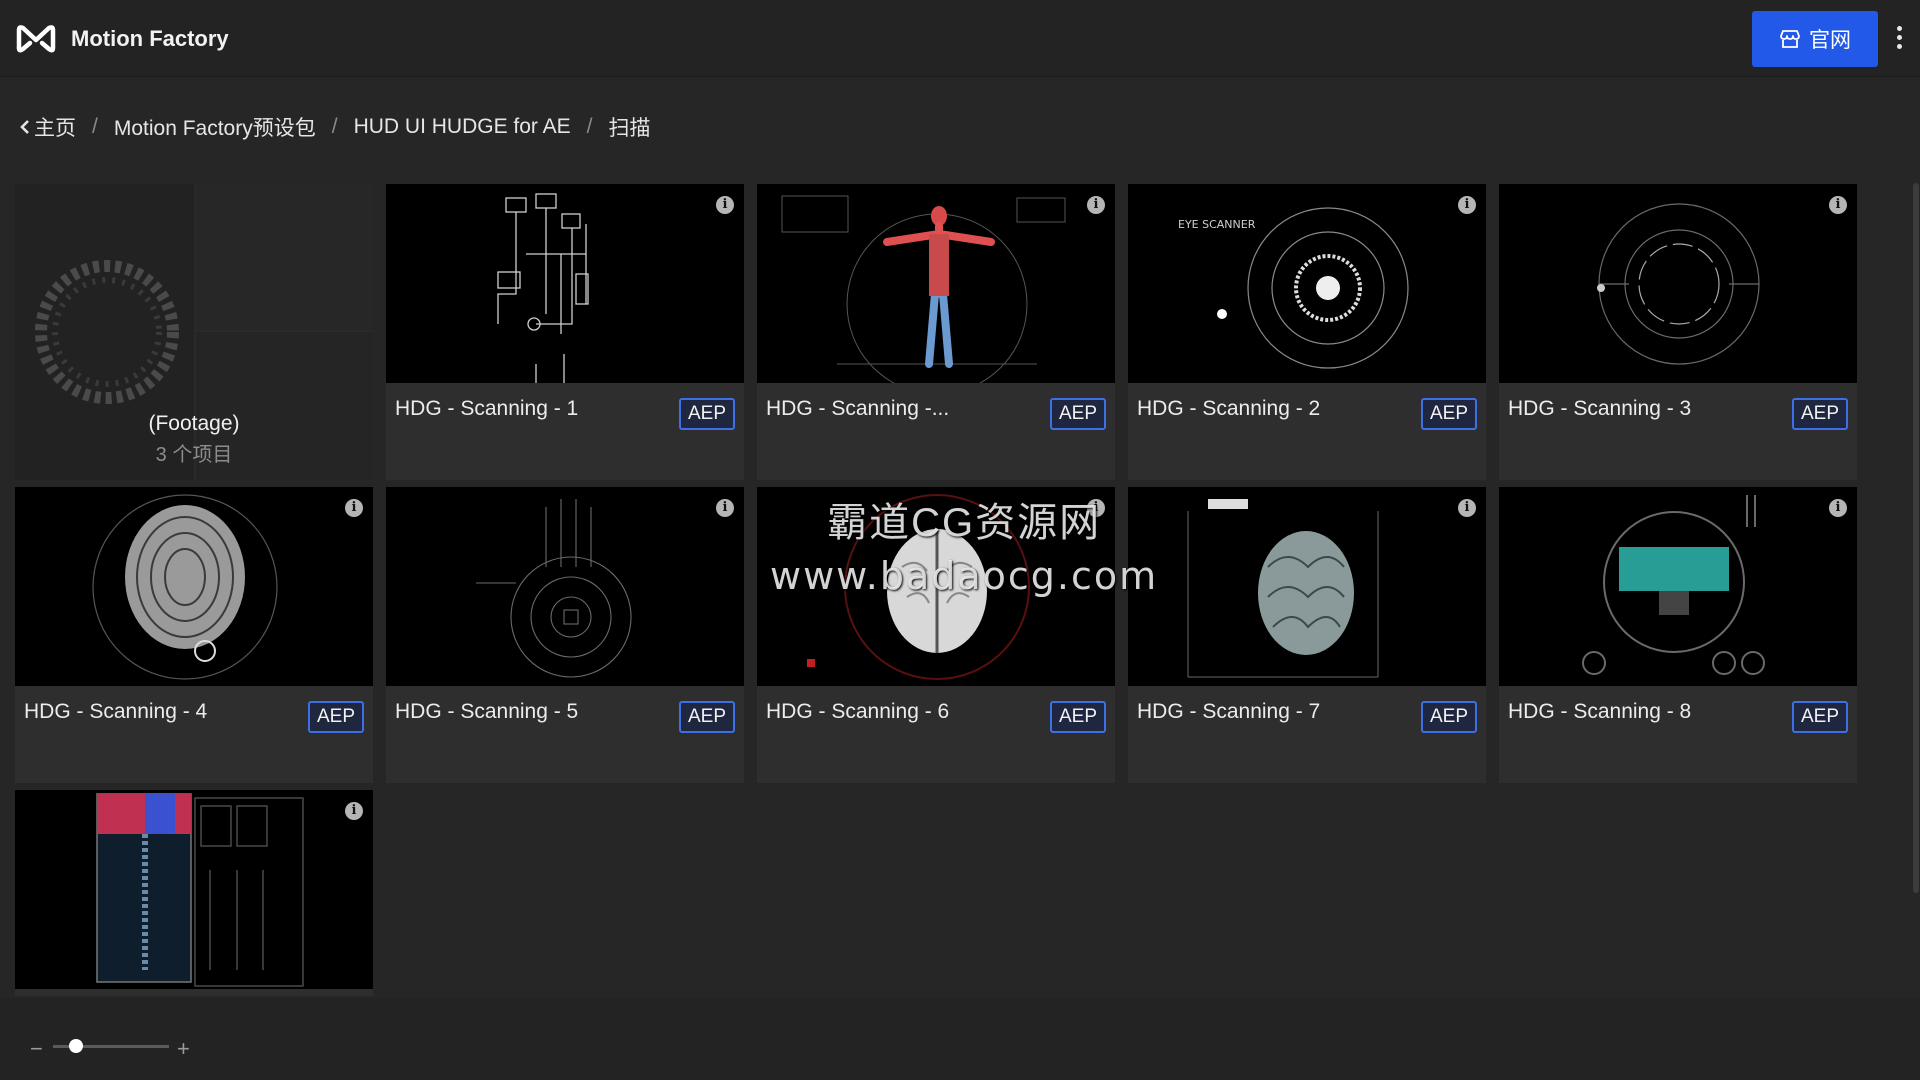 This screenshot has width=1920, height=1080. Describe the element at coordinates (964, 523) in the screenshot. I see `watermark-line1: 霸道CG资源网` at that location.